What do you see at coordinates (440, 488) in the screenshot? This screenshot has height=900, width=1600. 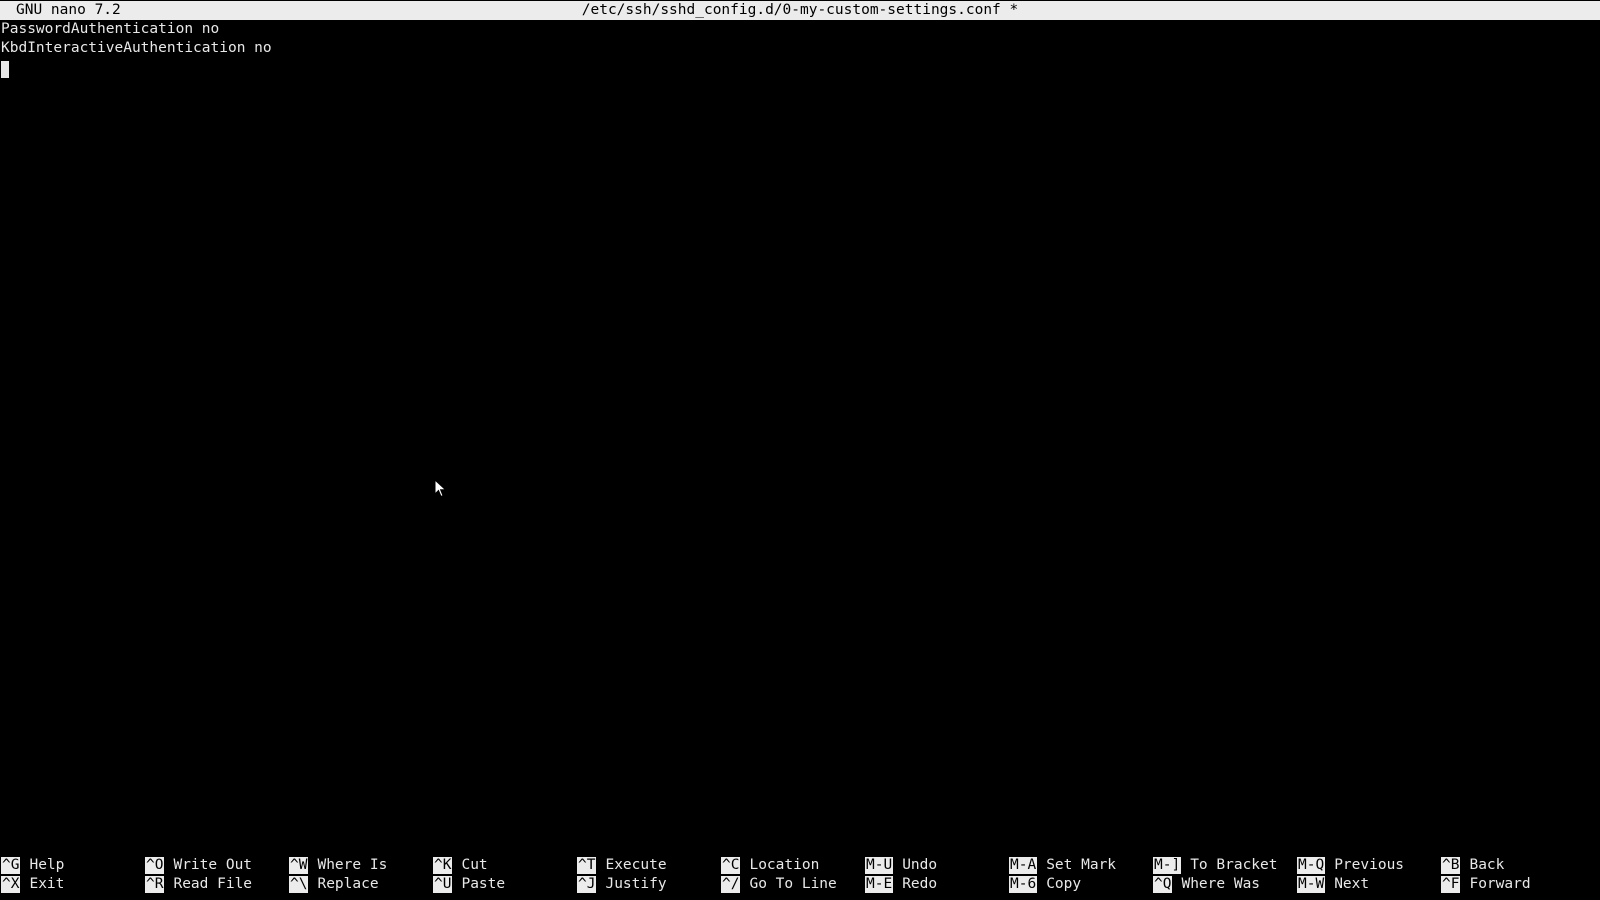 I see `mouse-pointer-icon` at bounding box center [440, 488].